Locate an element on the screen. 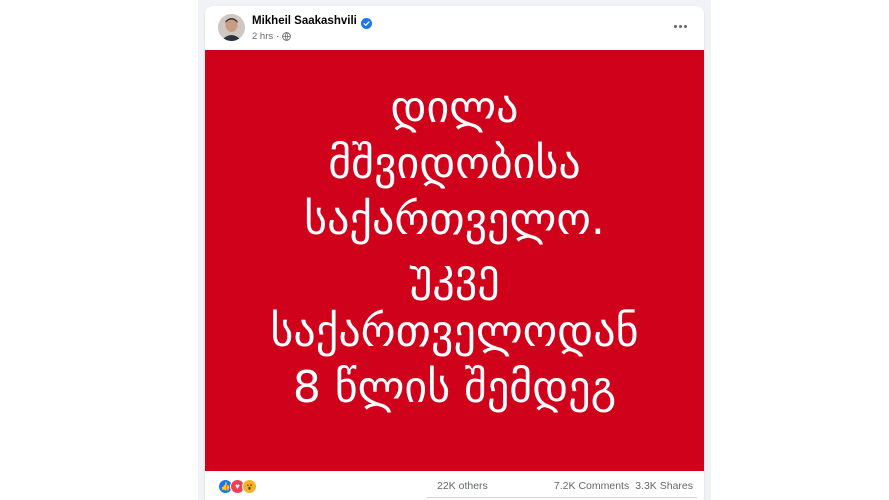 The image size is (889, 500). image-text-line: საქართველოდან is located at coordinates (454, 331).